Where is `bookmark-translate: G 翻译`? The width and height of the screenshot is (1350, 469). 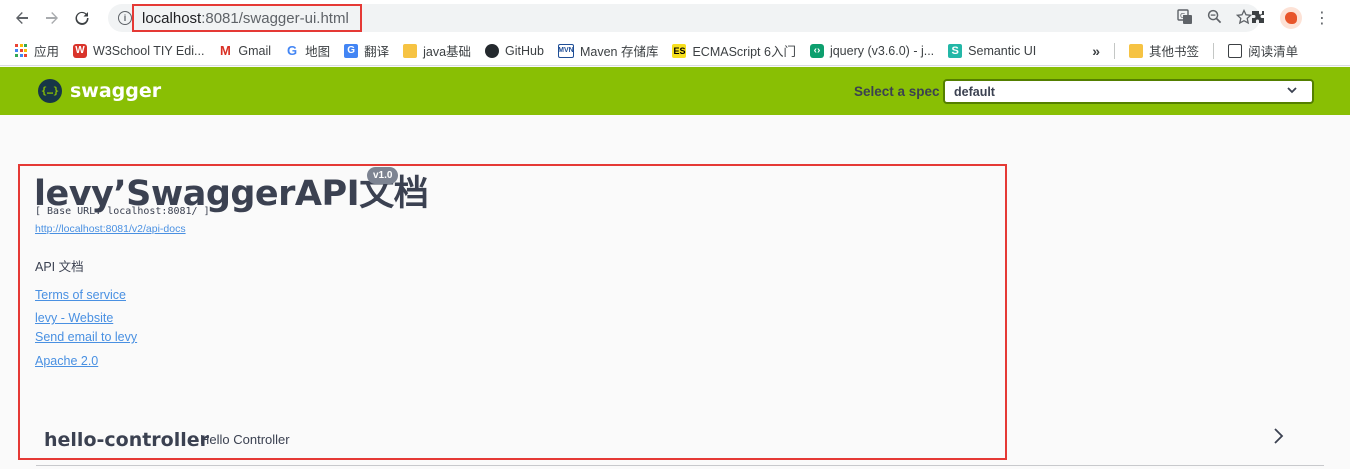 bookmark-translate: G 翻译 is located at coordinates (366, 50).